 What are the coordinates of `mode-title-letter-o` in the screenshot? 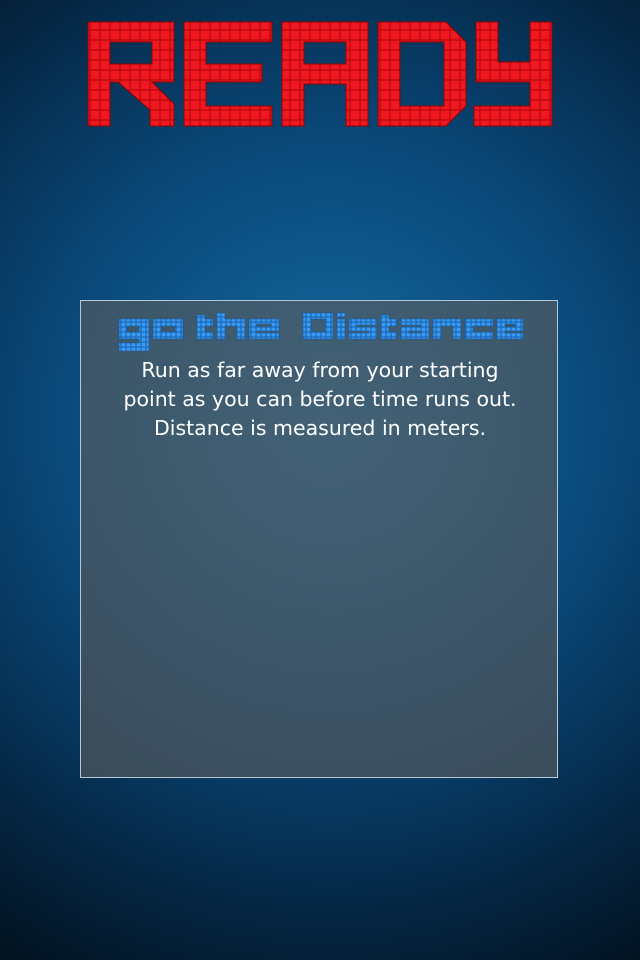 It's located at (168, 329).